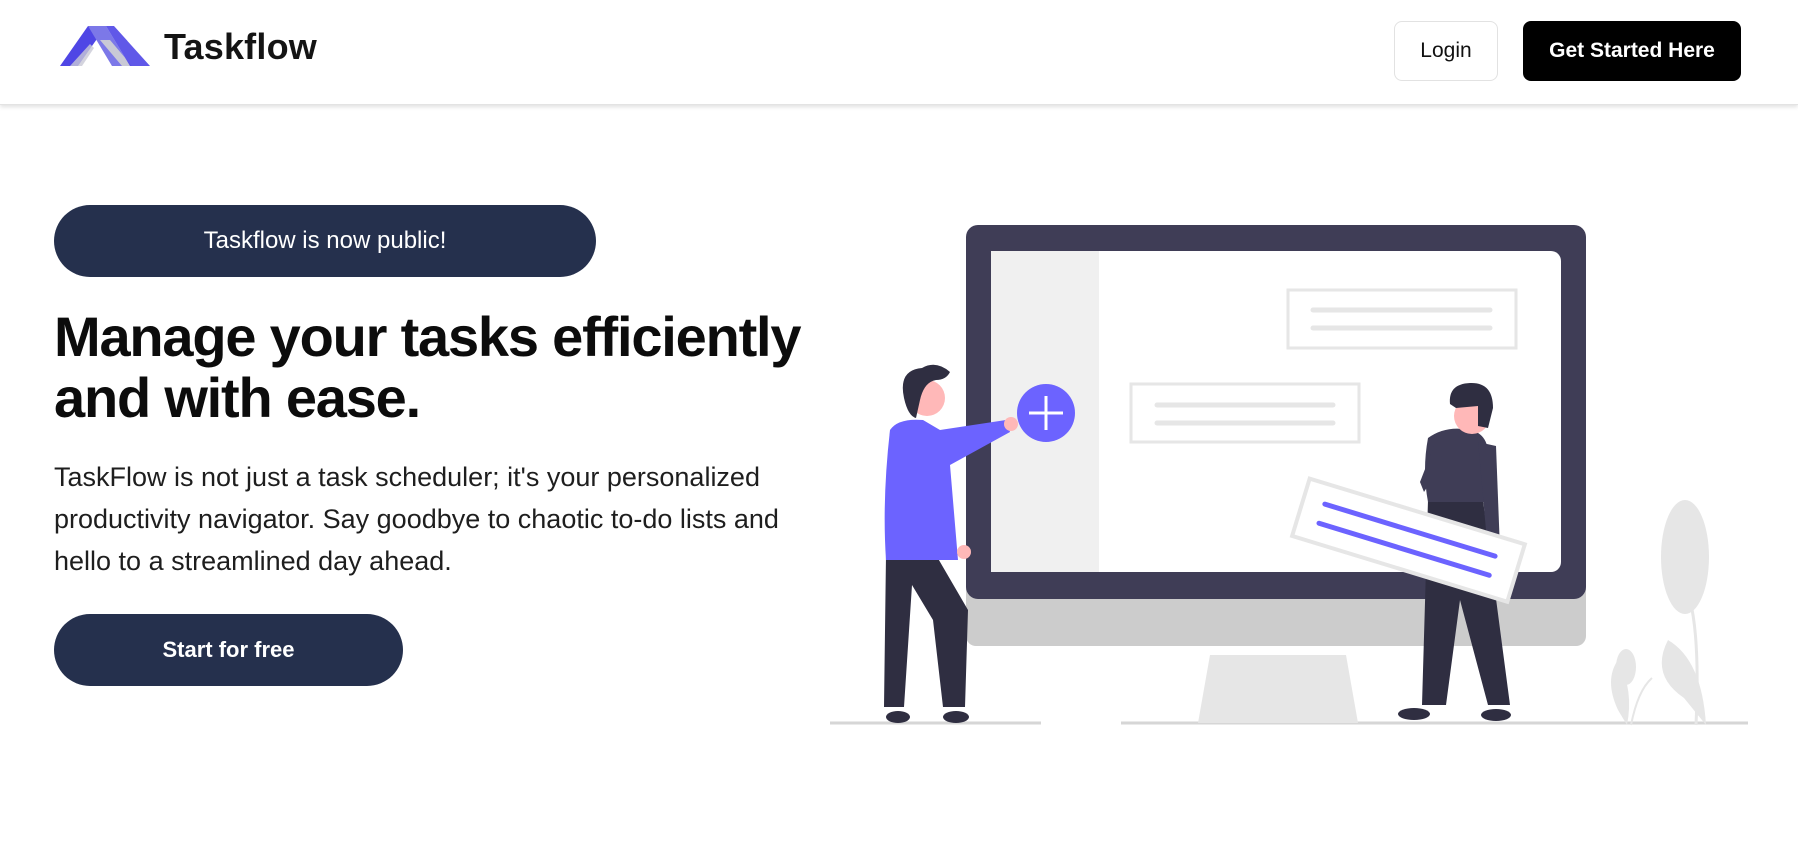  What do you see at coordinates (1446, 51) in the screenshot?
I see `login-button: Login` at bounding box center [1446, 51].